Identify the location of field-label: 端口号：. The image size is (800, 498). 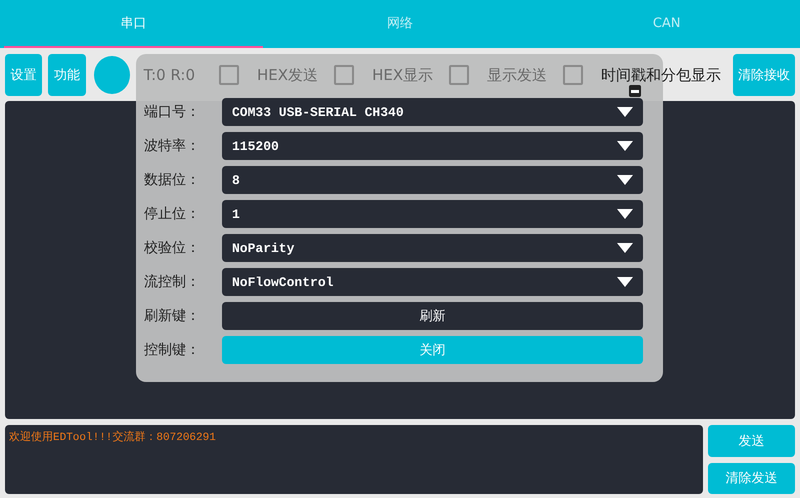
(172, 112).